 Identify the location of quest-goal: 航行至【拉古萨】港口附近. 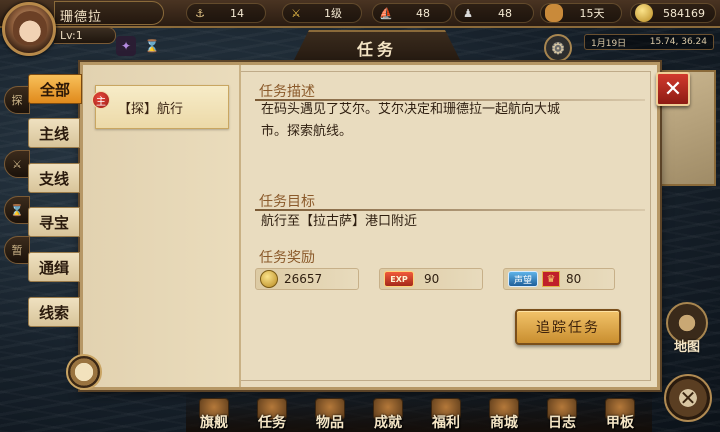
(339, 221).